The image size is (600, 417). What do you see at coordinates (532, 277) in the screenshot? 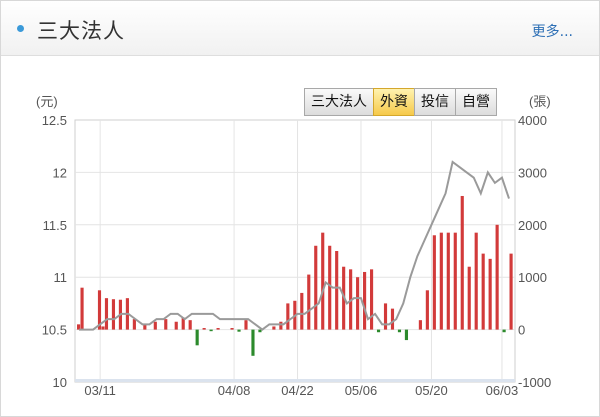
I see `right-axis-tick: 1000` at bounding box center [532, 277].